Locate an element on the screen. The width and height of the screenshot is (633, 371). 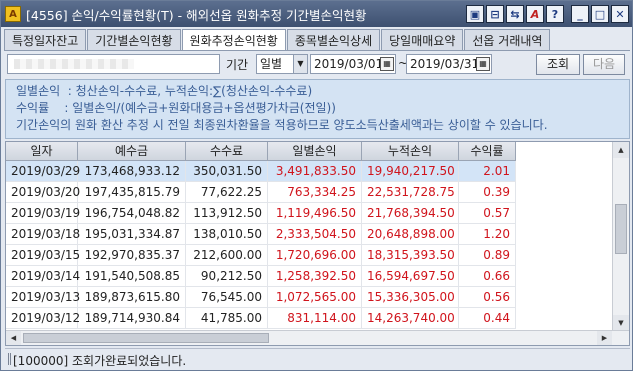
help-icon: ? is located at coordinates (555, 14).